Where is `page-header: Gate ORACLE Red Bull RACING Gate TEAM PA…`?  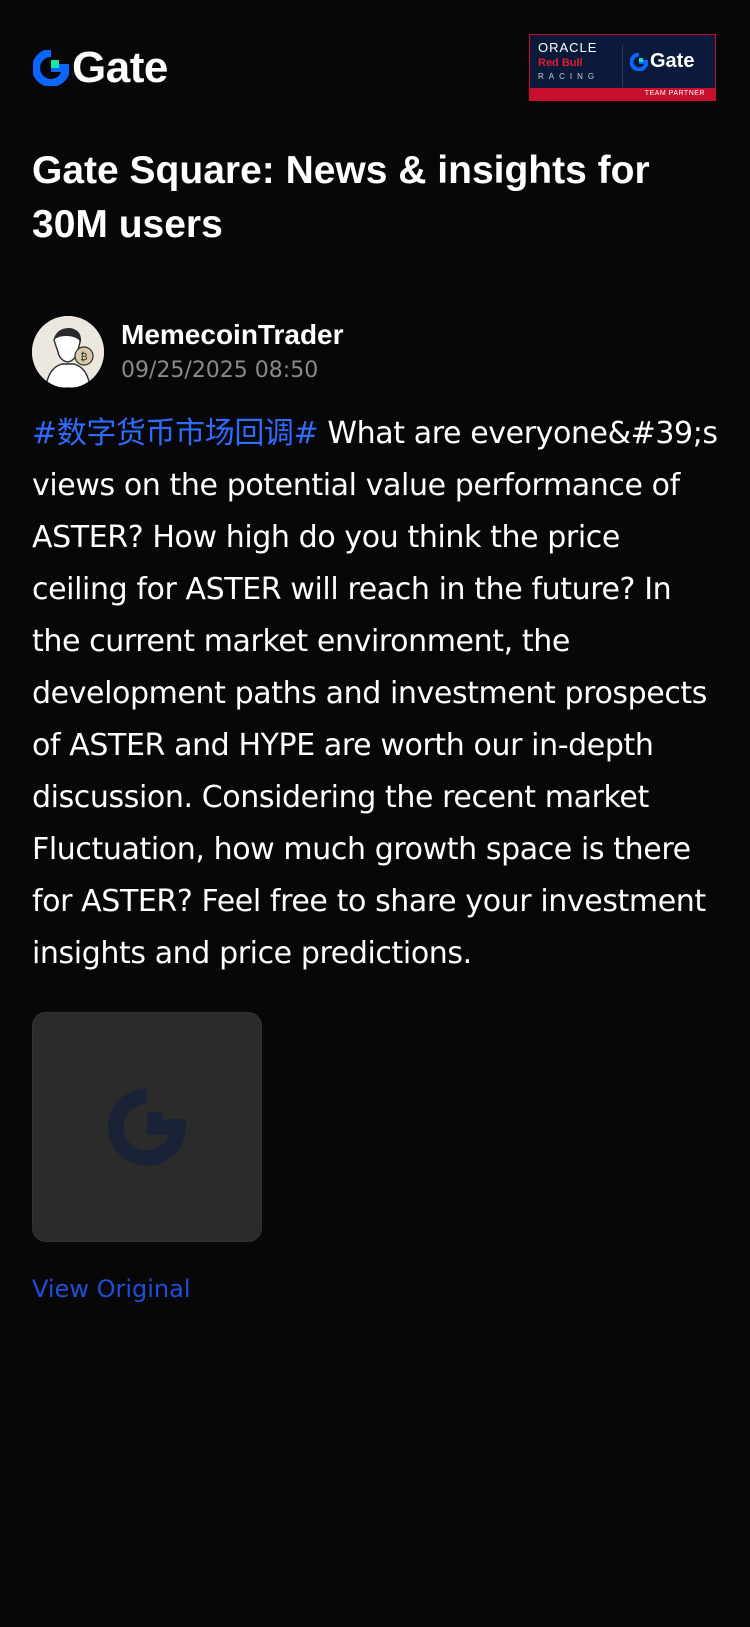 page-header: Gate ORACLE Red Bull RACING Gate TEAM PA… is located at coordinates (375, 65).